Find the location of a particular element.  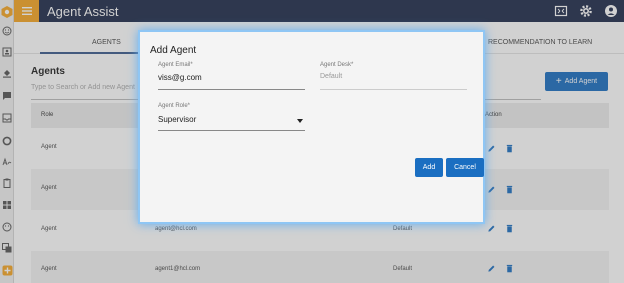

chevron-down-icon is located at coordinates (300, 121).